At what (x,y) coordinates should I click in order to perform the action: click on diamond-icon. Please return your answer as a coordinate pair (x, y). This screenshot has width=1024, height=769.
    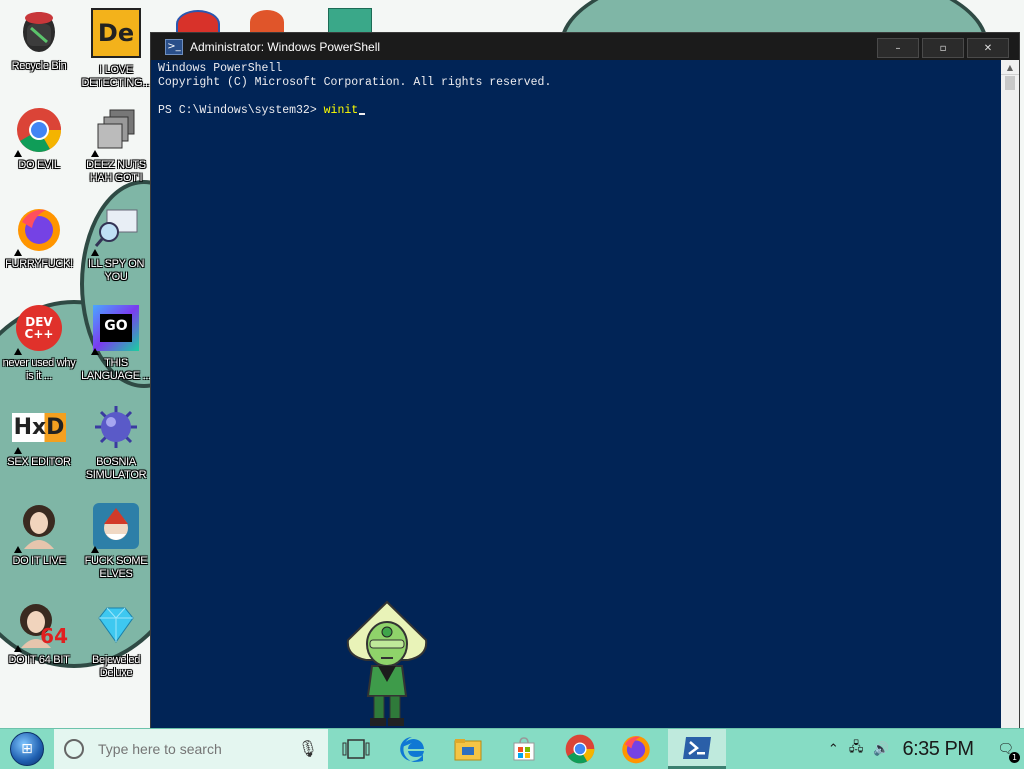
    Looking at the image, I should click on (116, 625).